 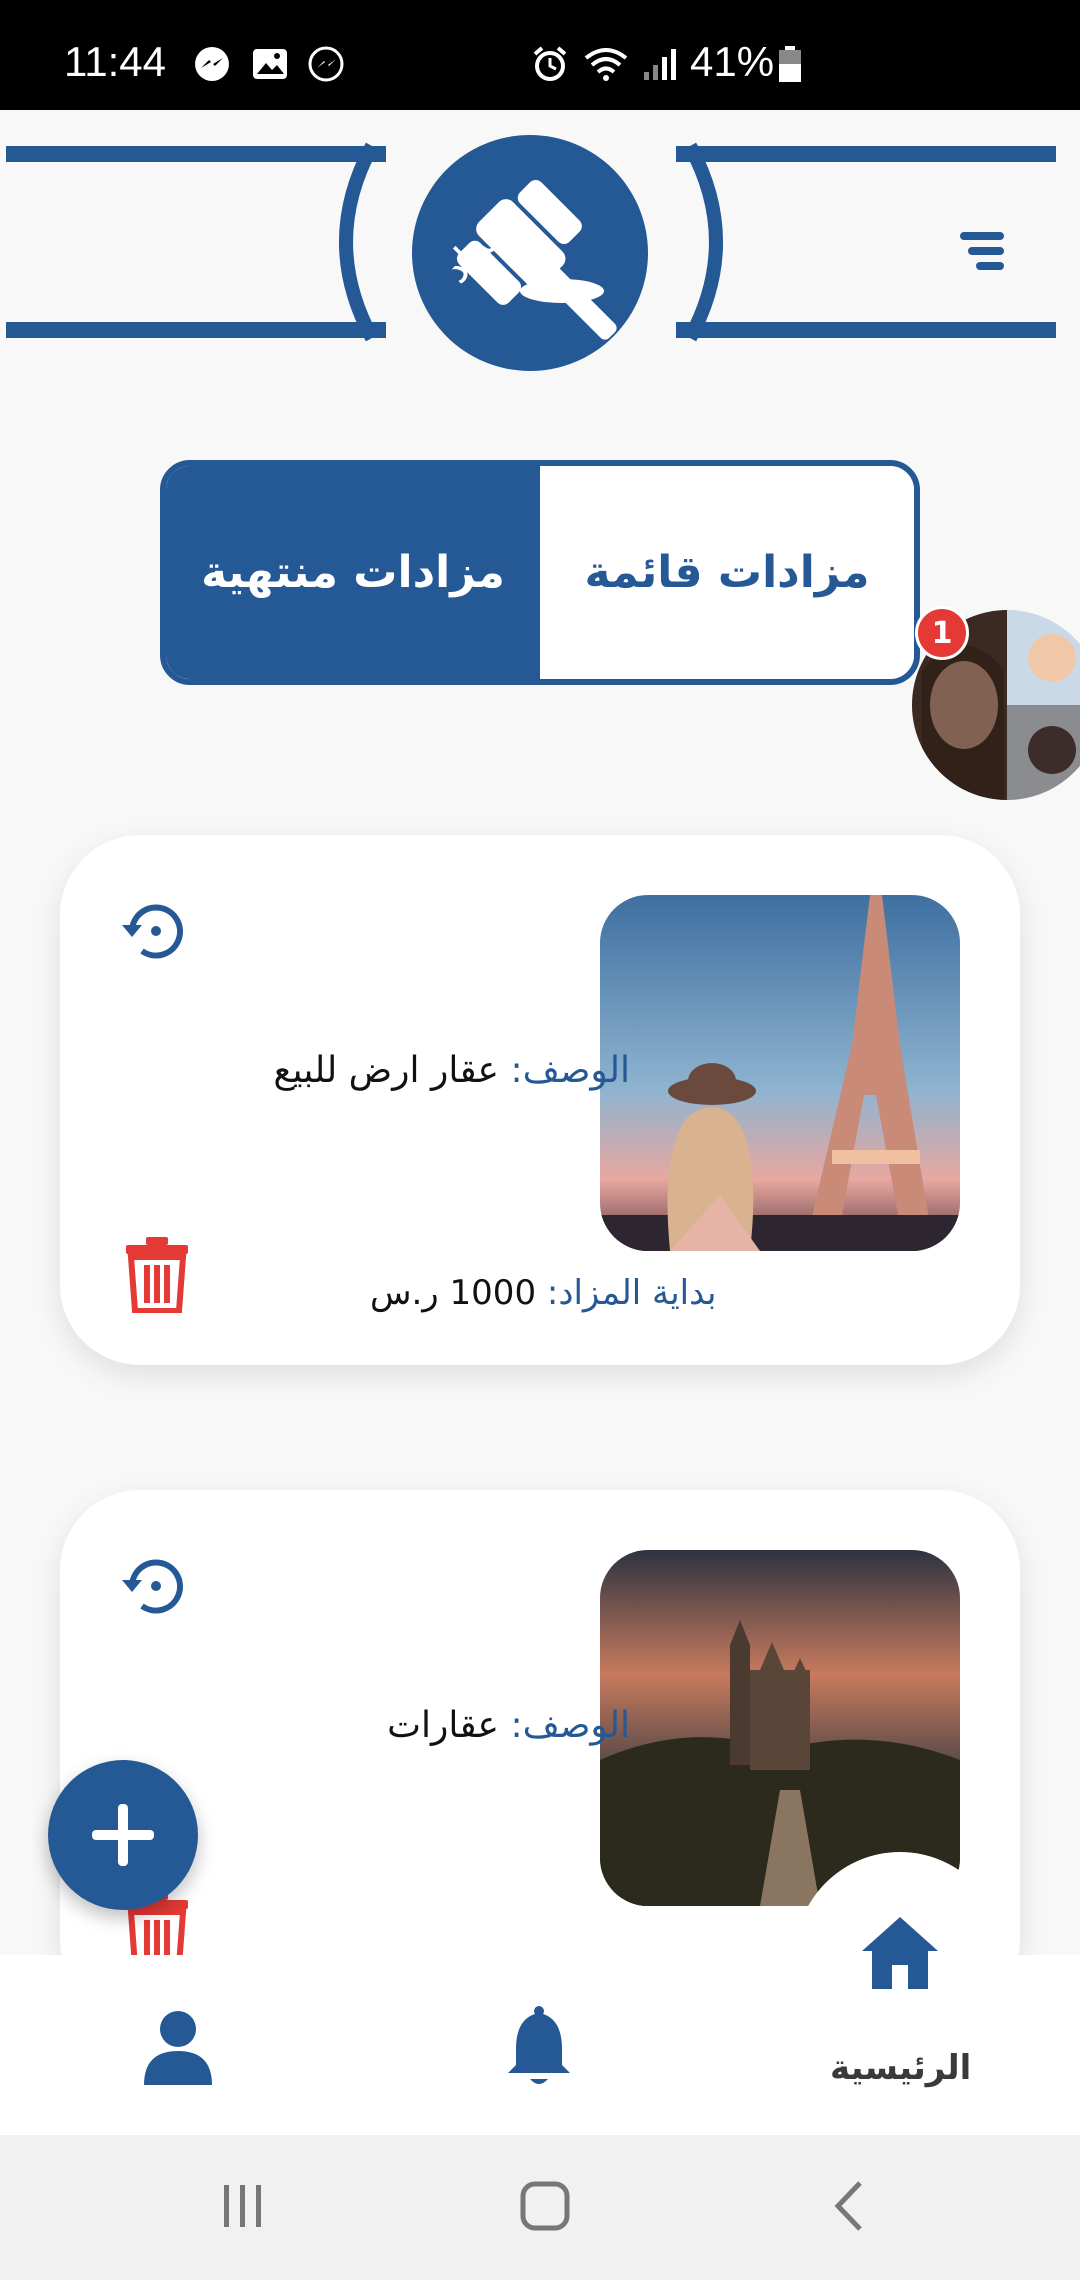 I want to click on status-bar: 11:44 41%, so click(x=540, y=55).